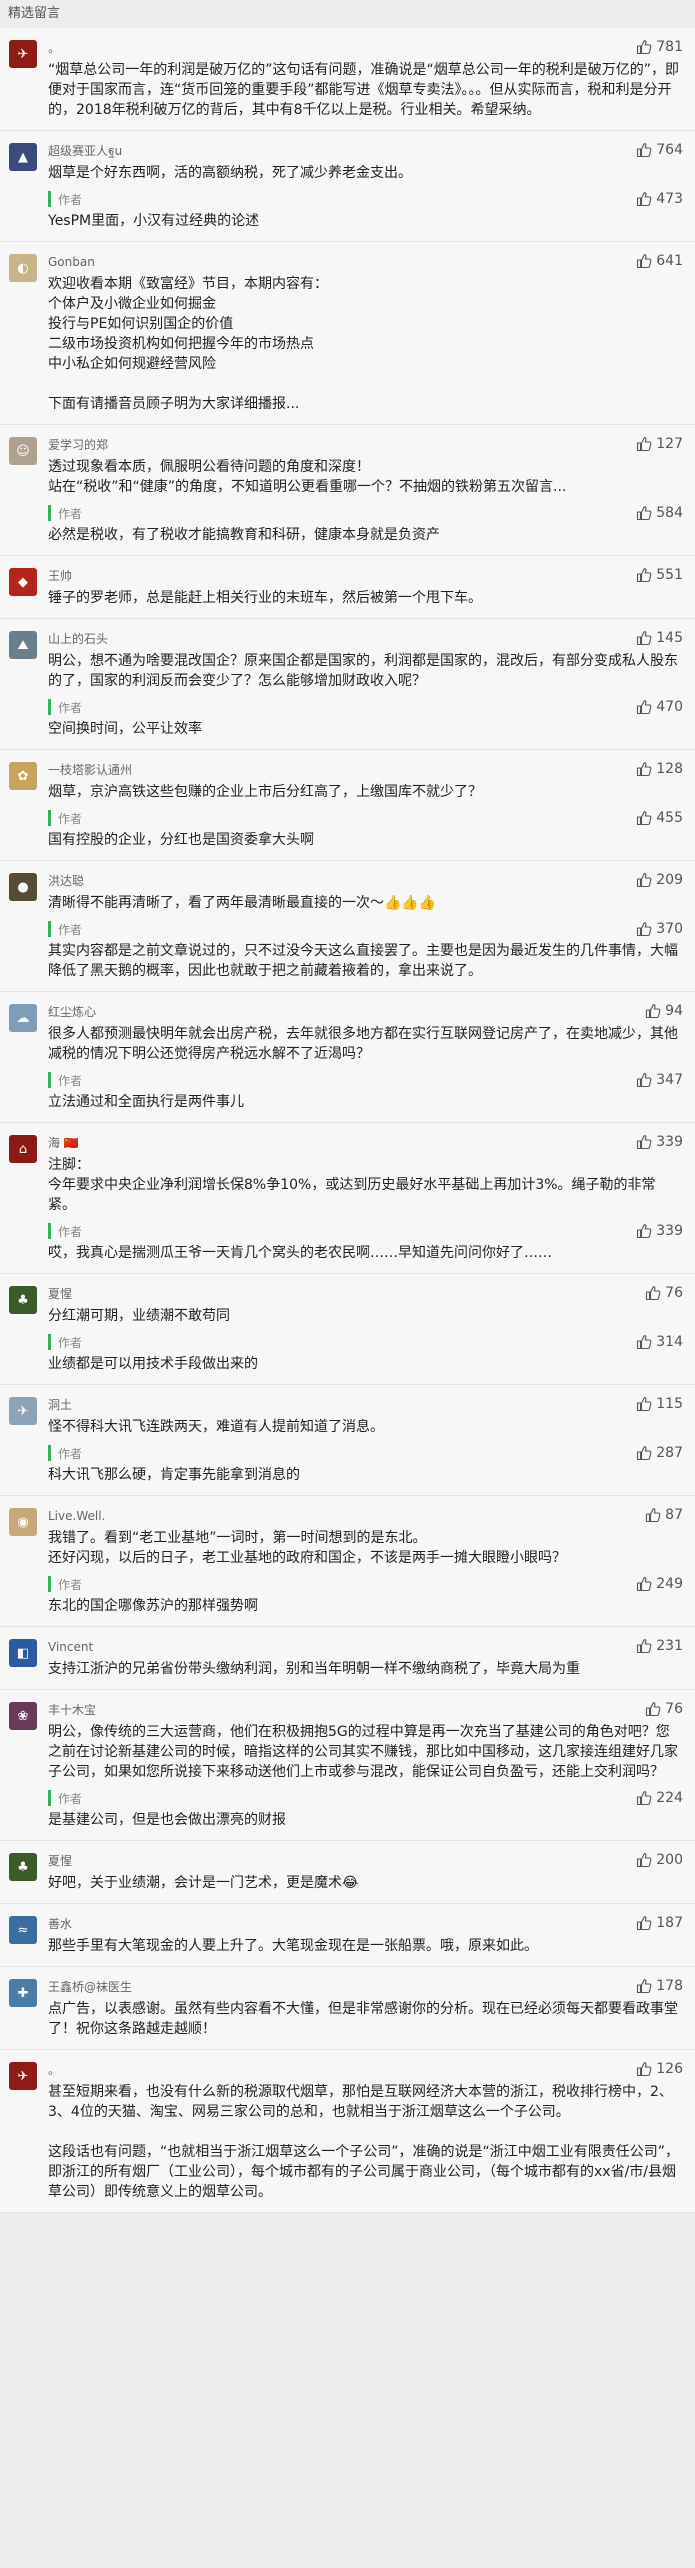 The image size is (695, 2568). Describe the element at coordinates (203, 1883) in the screenshot. I see `comment-text: 好吧，关于业绩潮，会计是一门艺术，更是魔术😂` at that location.